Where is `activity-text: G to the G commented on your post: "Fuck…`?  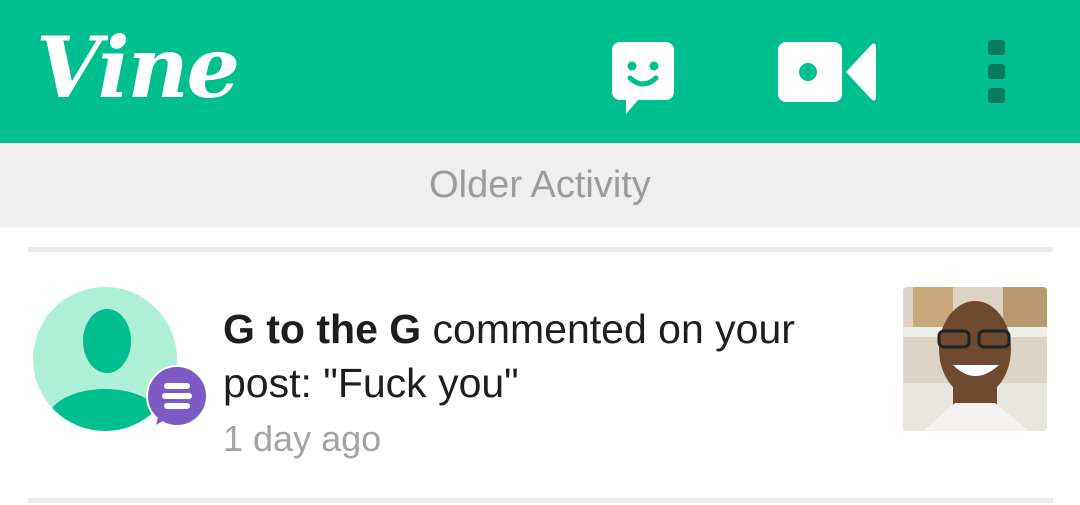
activity-text: G to the G commented on your post: "Fuck… is located at coordinates (548, 356).